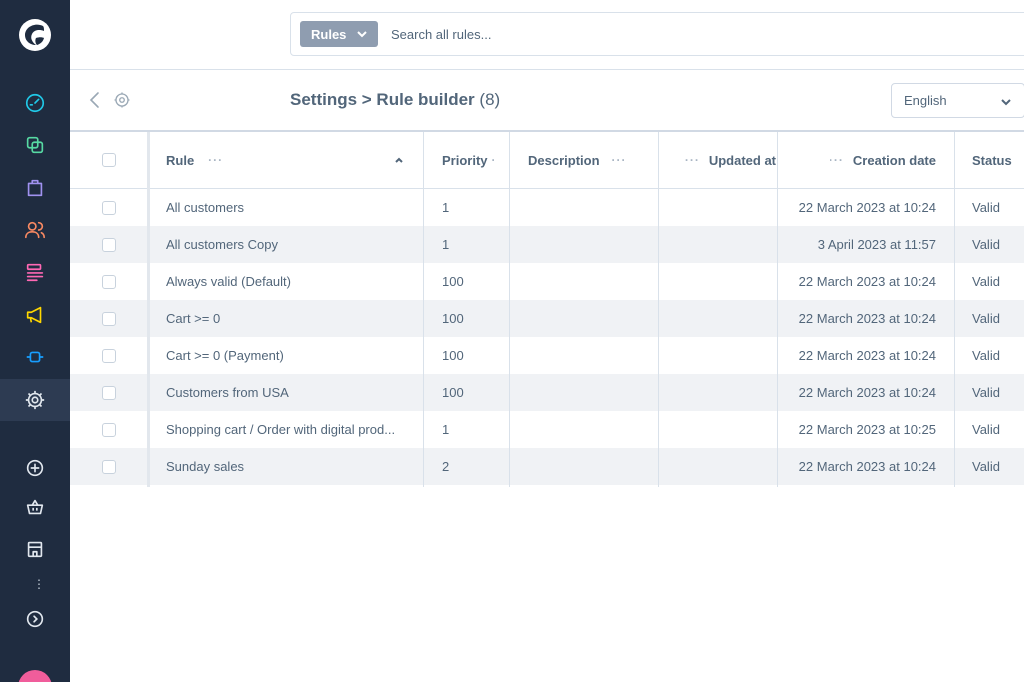 This screenshot has height=682, width=1024. What do you see at coordinates (399, 160) in the screenshot?
I see `sort-ascending-icon` at bounding box center [399, 160].